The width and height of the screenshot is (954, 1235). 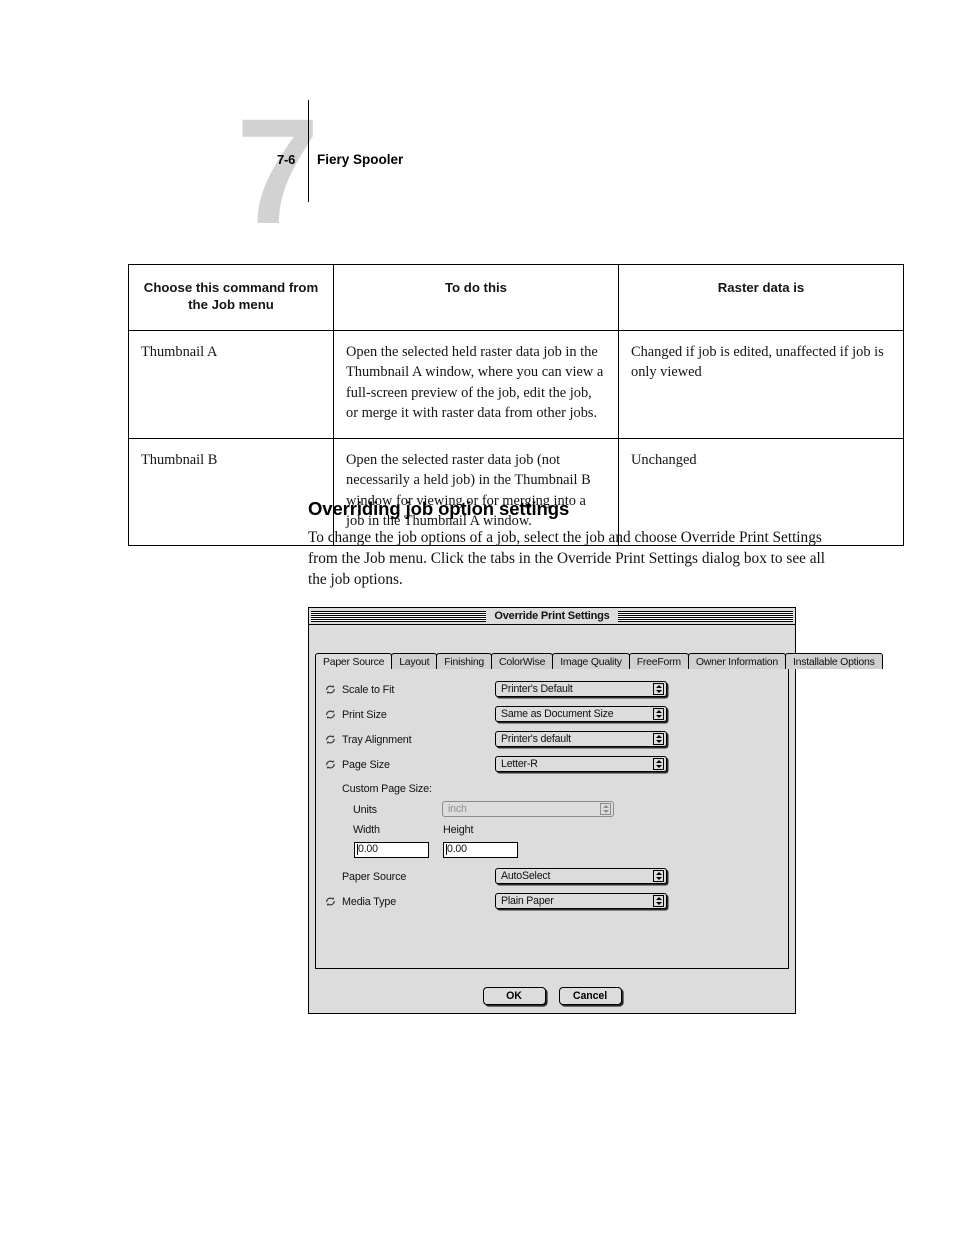 I want to click on label-media-type: Media Type, so click(x=369, y=902).